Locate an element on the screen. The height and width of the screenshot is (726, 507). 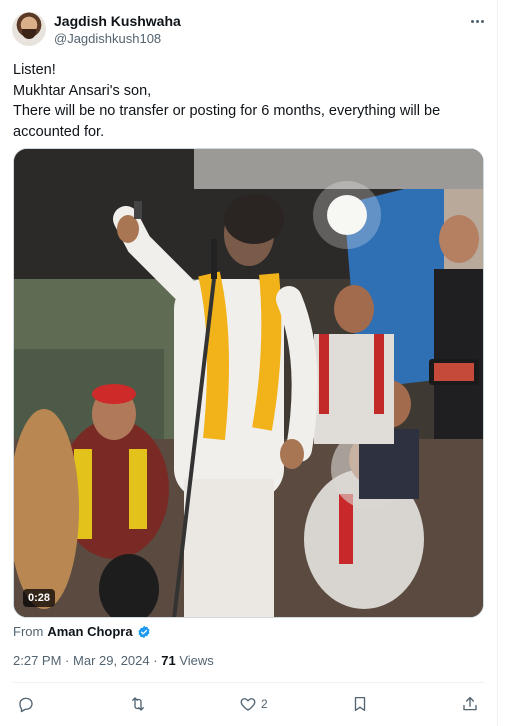
video-source-attribution: From Aman Chopra is located at coordinates (82, 632).